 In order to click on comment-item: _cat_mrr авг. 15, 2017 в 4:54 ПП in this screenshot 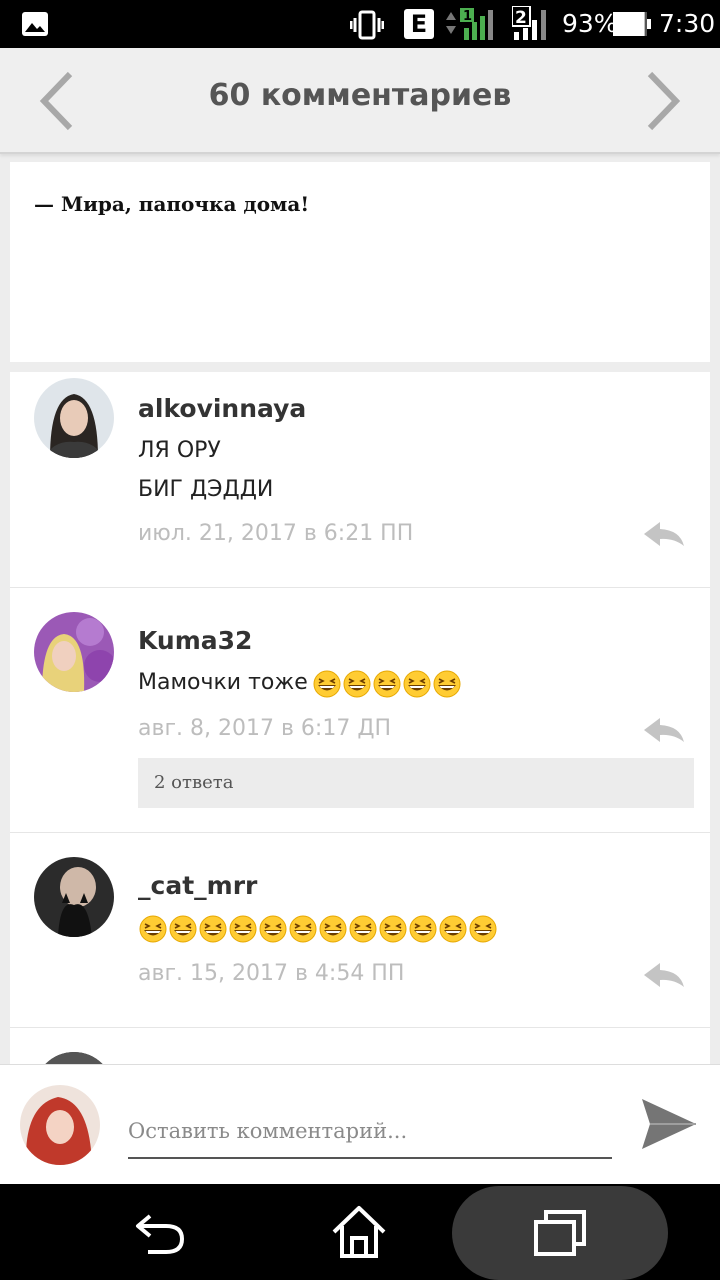, I will do `click(360, 930)`.